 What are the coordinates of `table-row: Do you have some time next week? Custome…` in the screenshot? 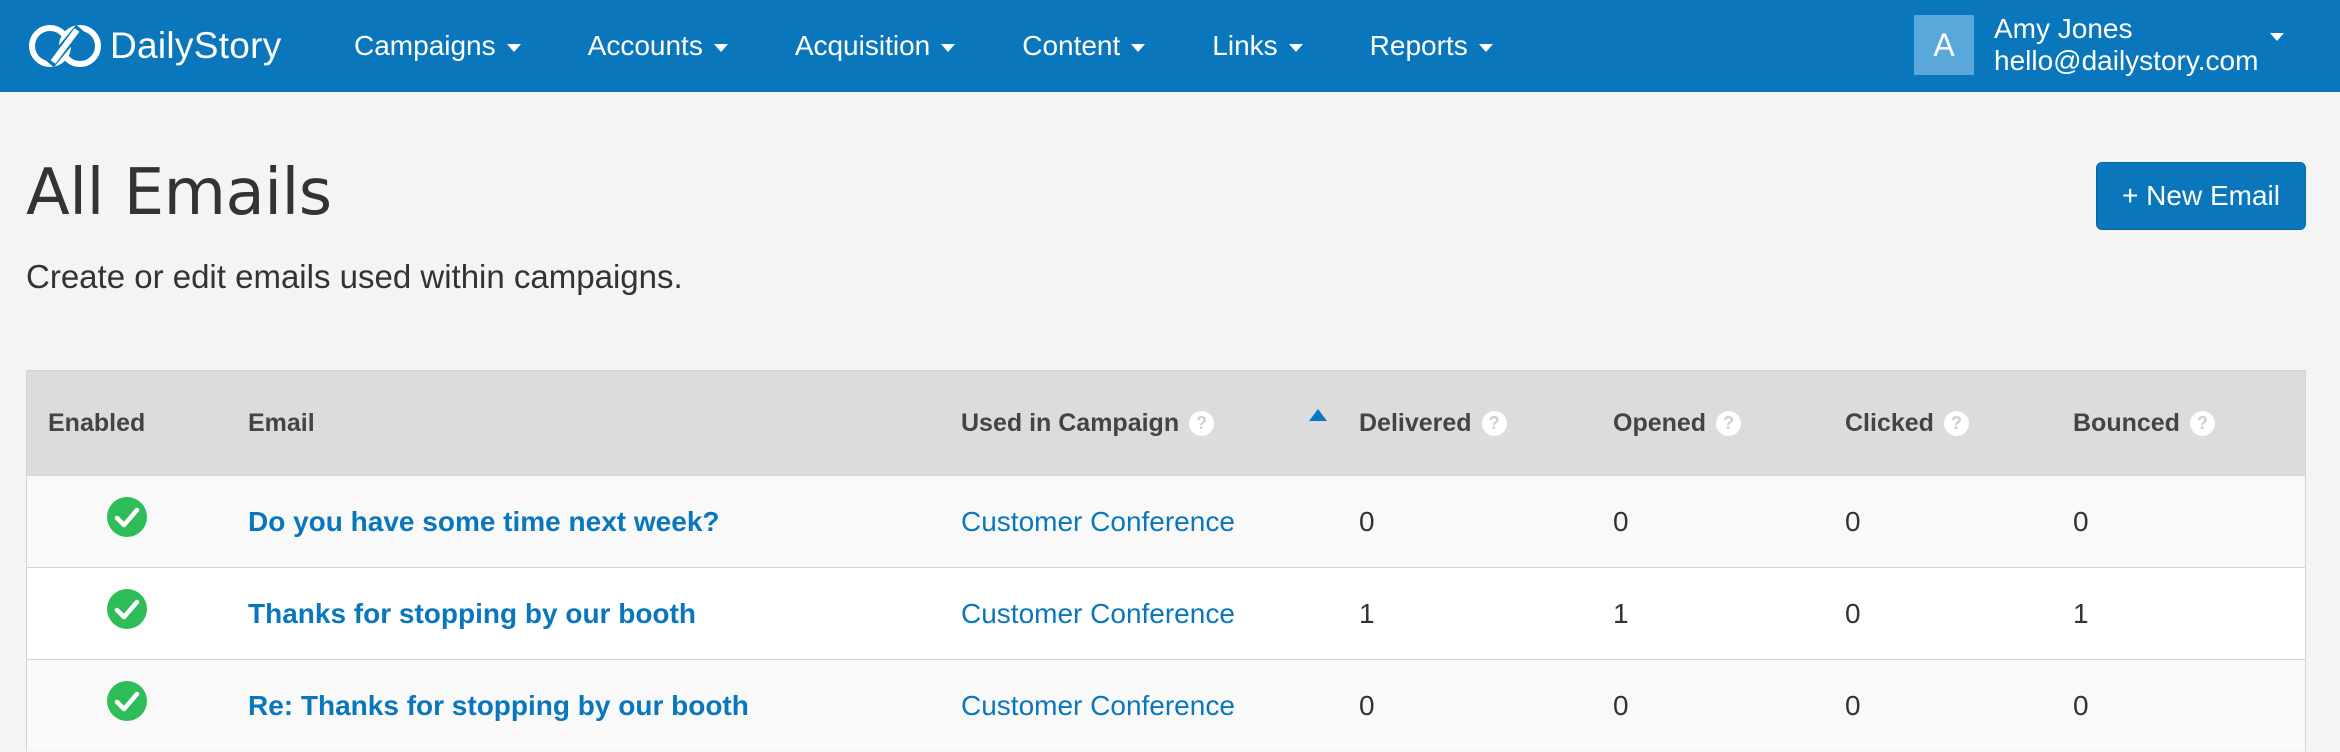 It's located at (1166, 521).